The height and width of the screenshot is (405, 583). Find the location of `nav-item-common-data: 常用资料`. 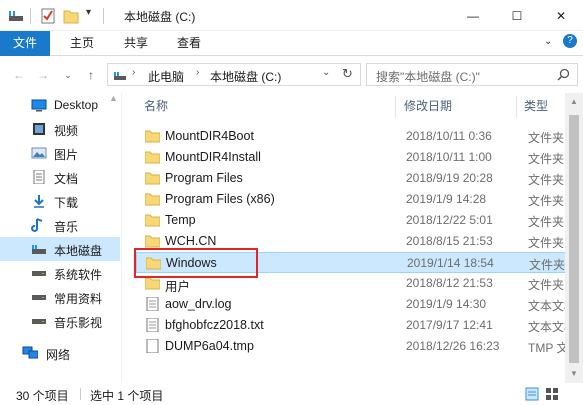

nav-item-common-data: 常用资料 is located at coordinates (60, 297).